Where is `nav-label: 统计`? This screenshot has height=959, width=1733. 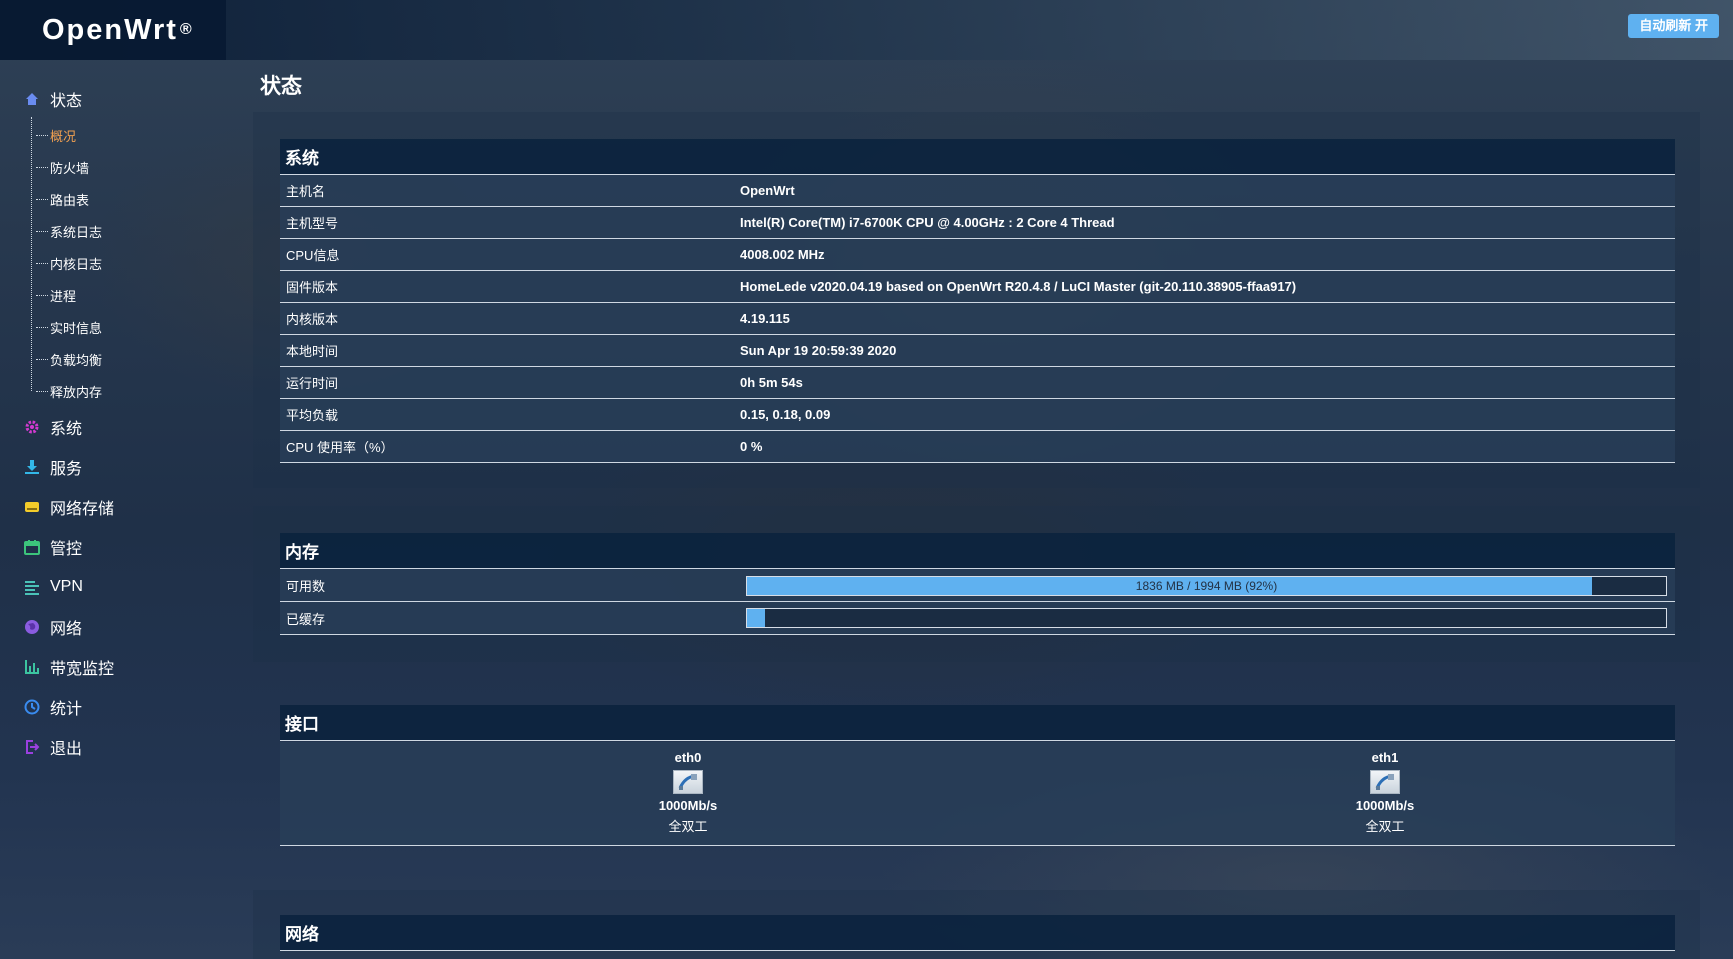 nav-label: 统计 is located at coordinates (66, 709).